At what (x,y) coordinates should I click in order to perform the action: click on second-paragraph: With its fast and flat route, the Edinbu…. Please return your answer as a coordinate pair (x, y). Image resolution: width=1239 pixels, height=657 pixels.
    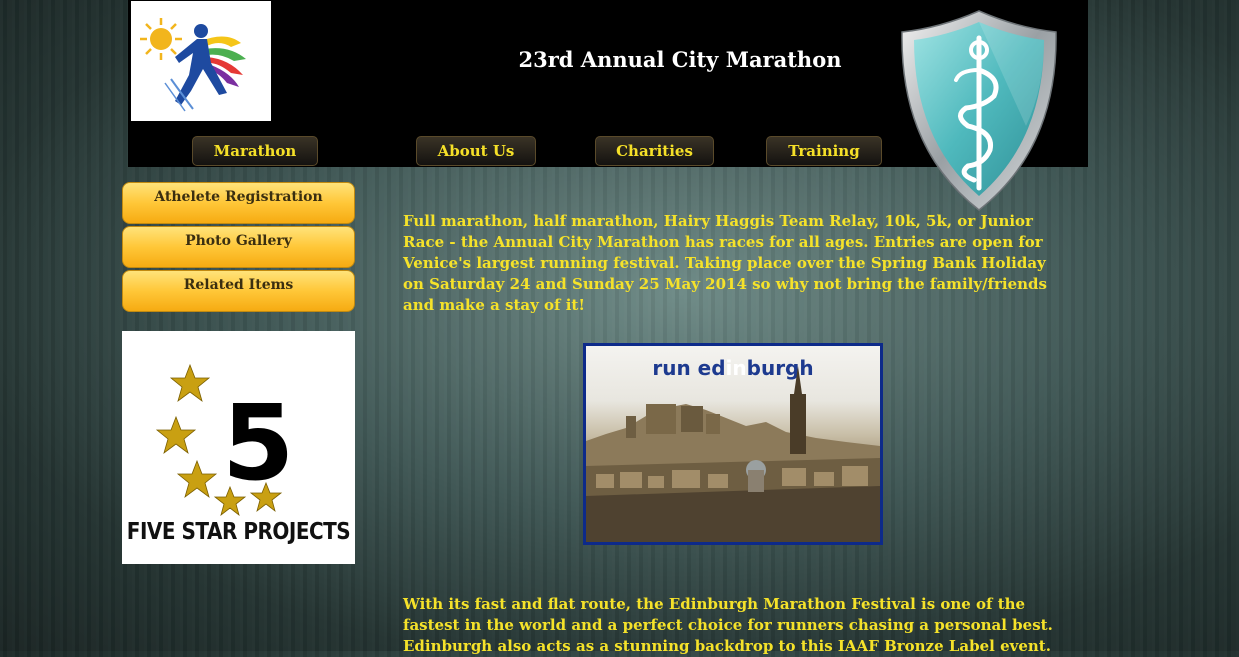
    Looking at the image, I should click on (728, 625).